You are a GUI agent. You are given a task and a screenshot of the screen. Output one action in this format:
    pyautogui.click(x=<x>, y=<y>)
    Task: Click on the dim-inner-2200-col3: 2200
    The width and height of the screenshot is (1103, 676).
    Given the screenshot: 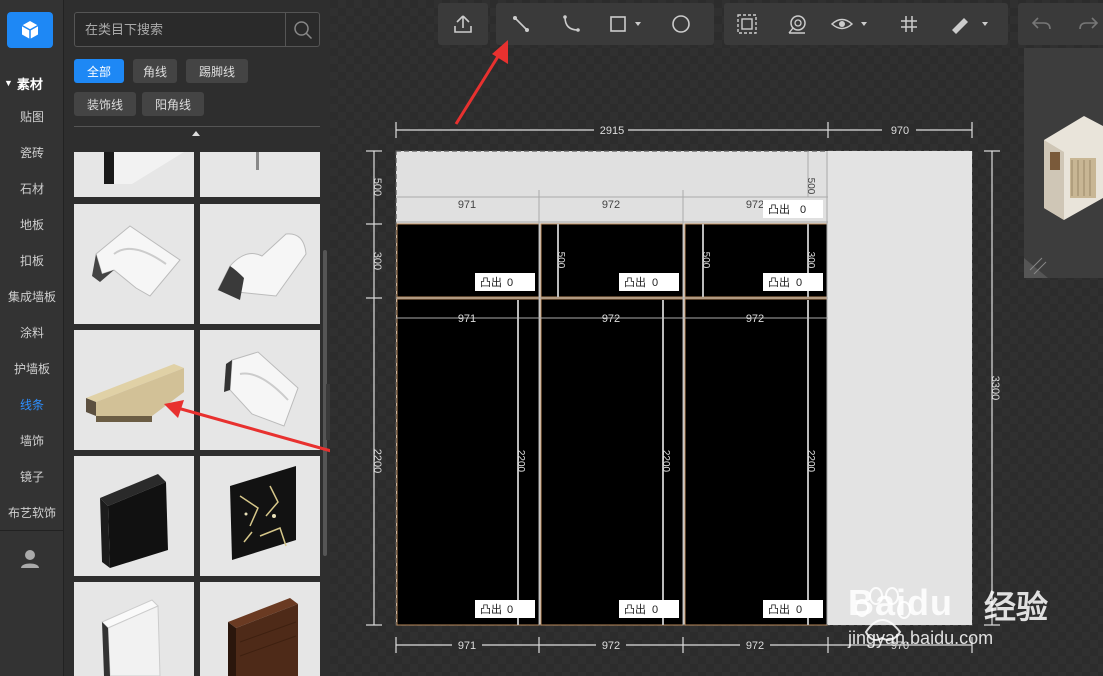 What is the action you would take?
    pyautogui.click(x=810, y=461)
    